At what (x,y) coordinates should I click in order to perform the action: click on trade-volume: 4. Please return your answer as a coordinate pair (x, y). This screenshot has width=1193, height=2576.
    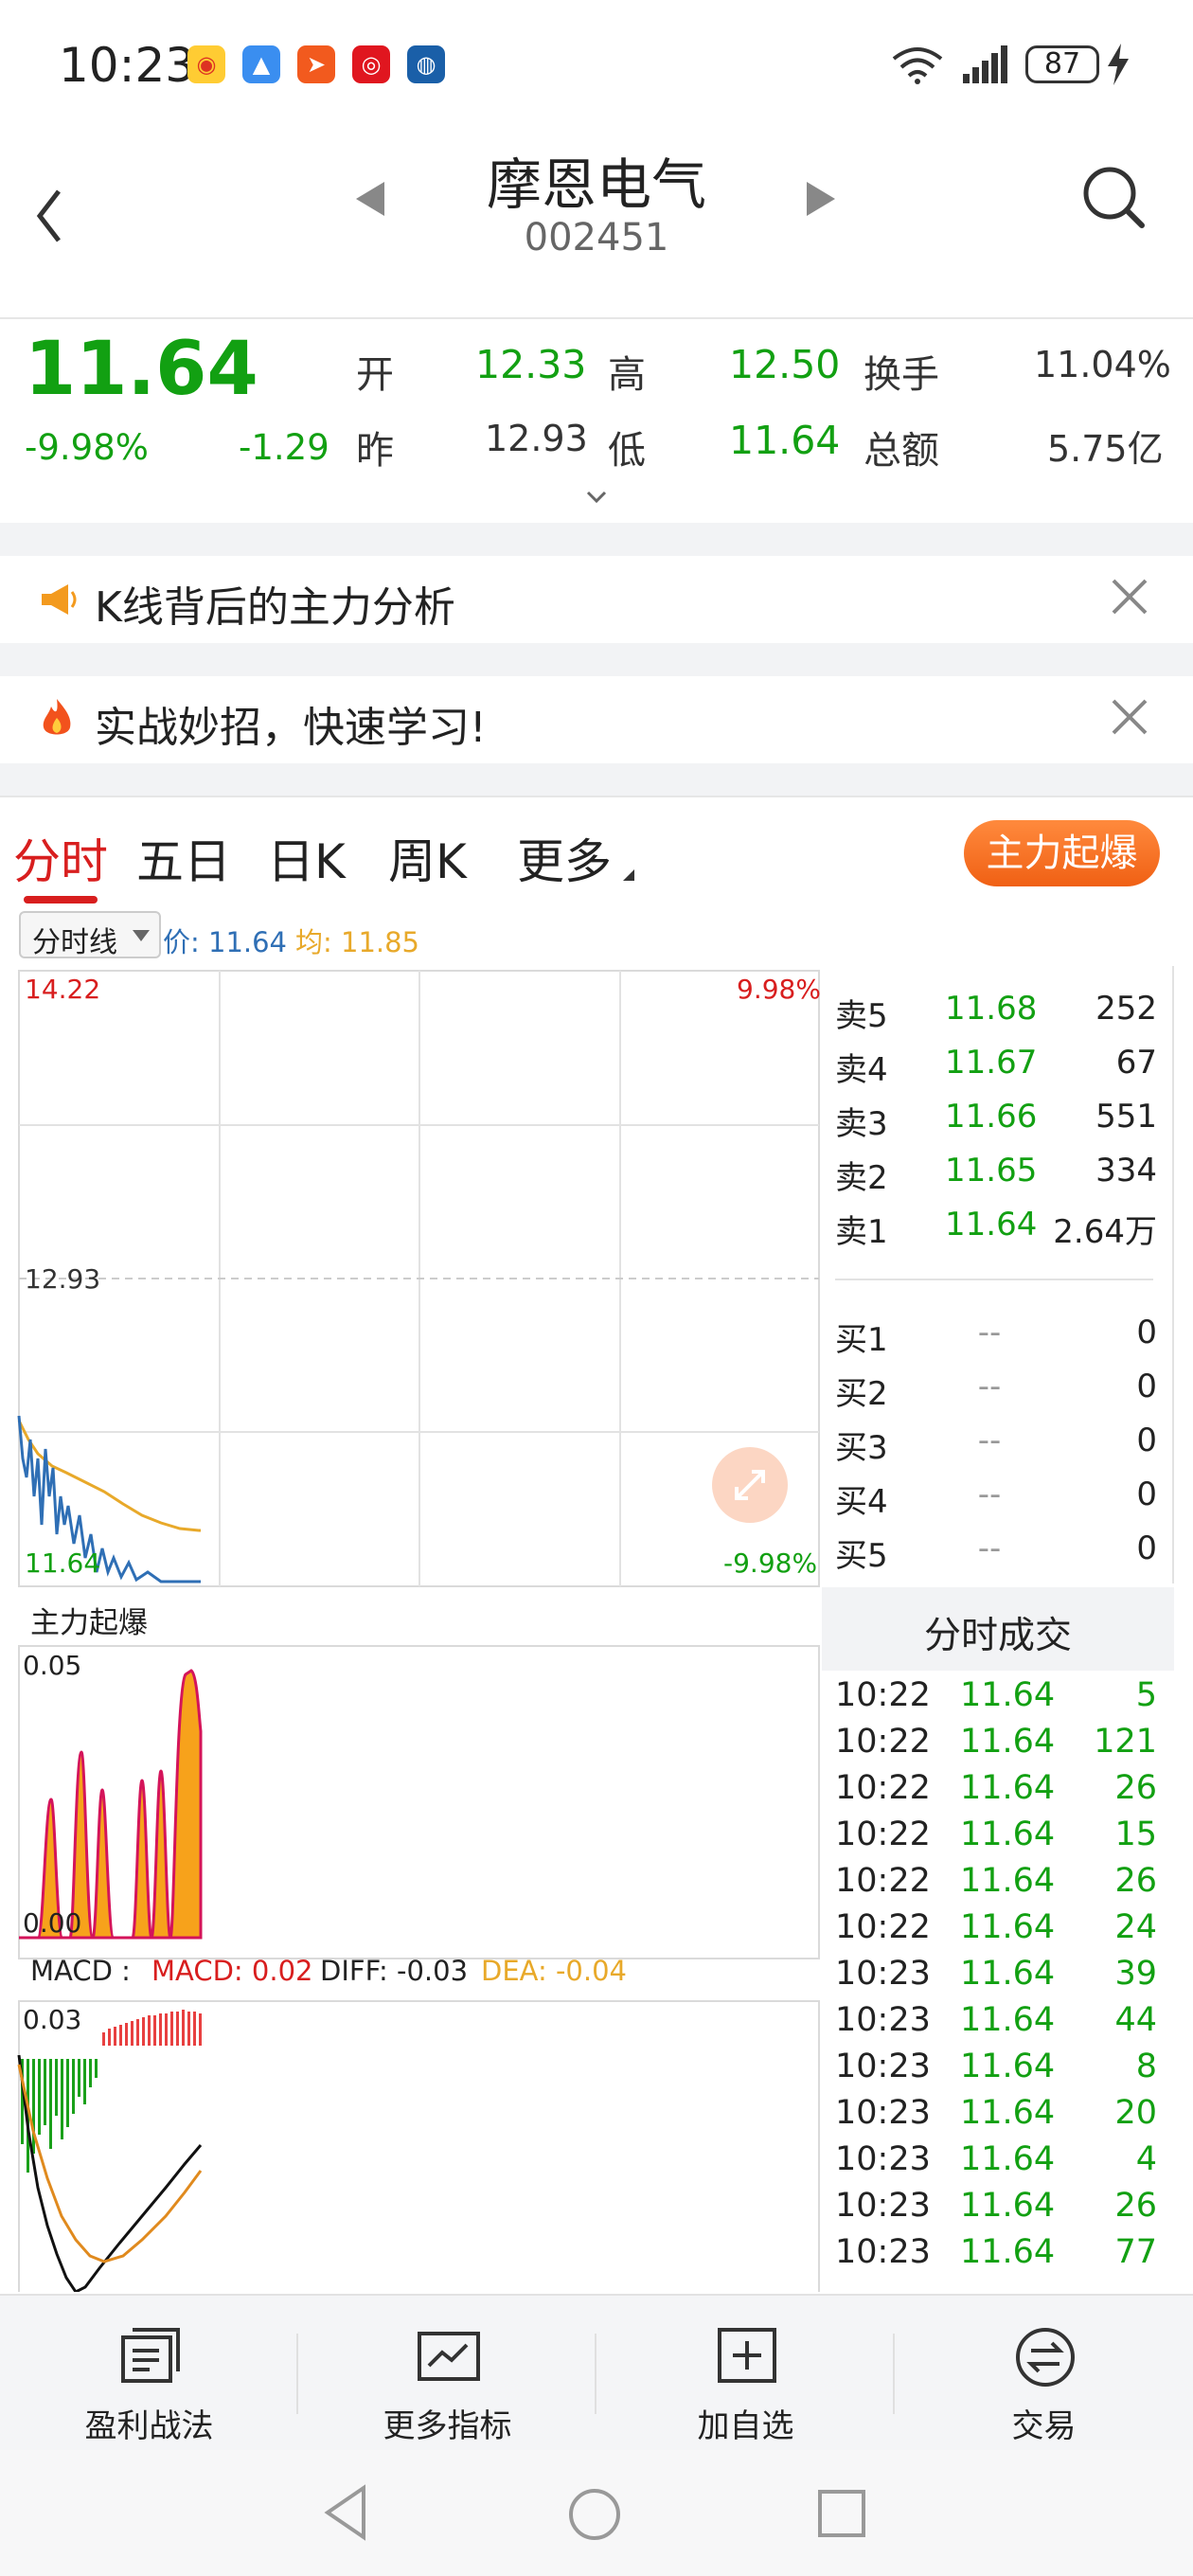
    Looking at the image, I should click on (1146, 2159).